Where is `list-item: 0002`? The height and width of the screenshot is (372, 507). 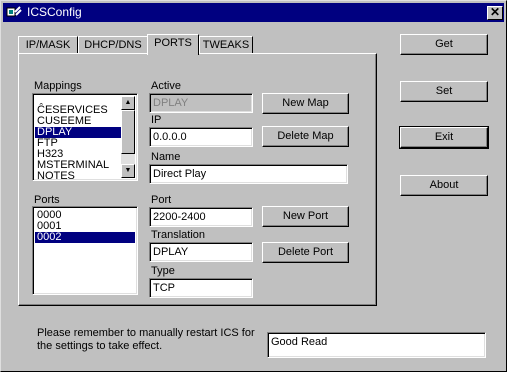 list-item: 0002 is located at coordinates (85, 237).